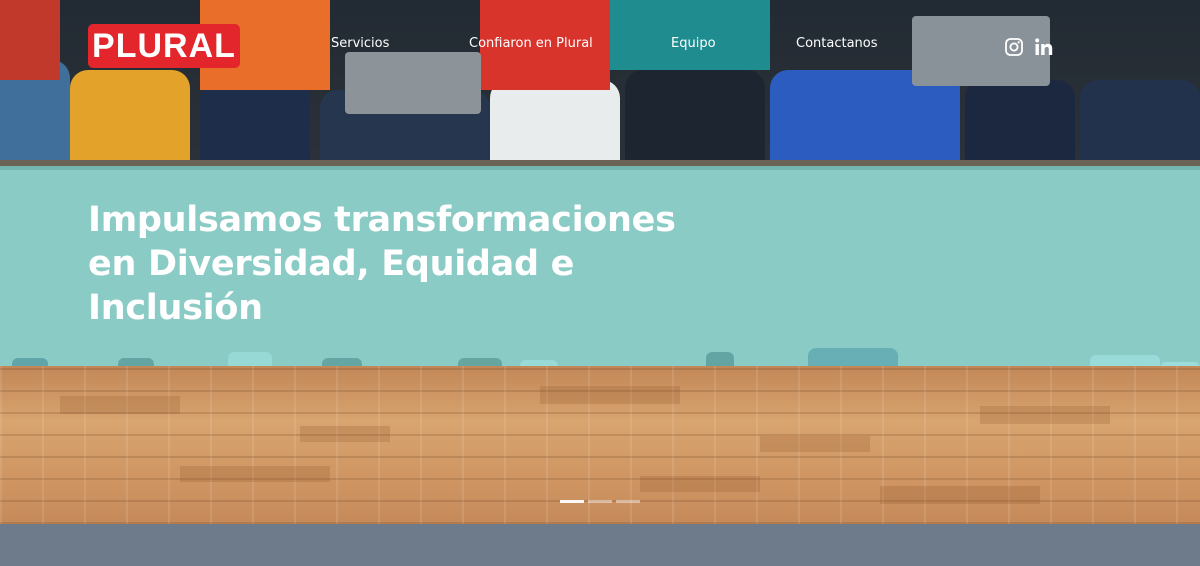  What do you see at coordinates (1014, 47) in the screenshot?
I see `instagram-icon` at bounding box center [1014, 47].